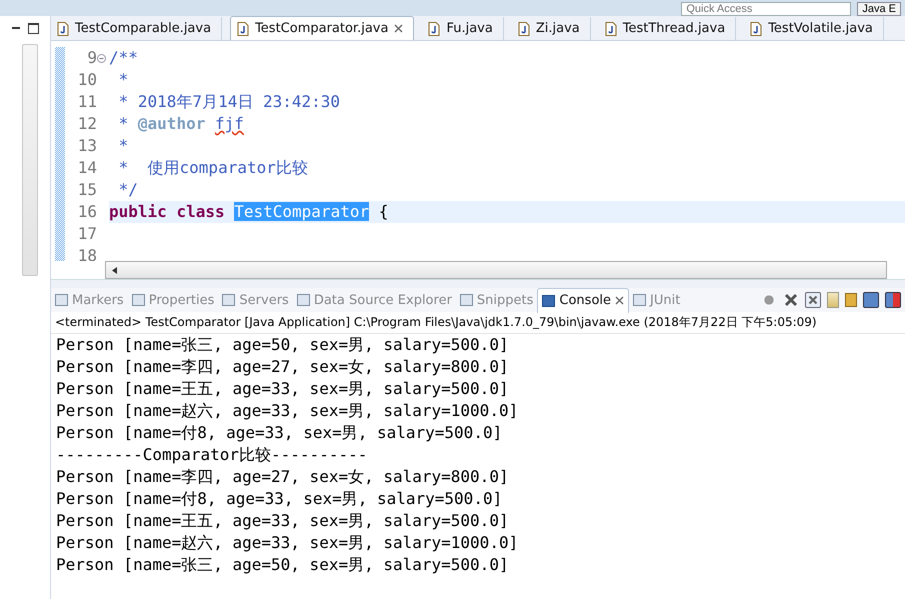  What do you see at coordinates (136, 28) in the screenshot?
I see `editor-tab: TestComparable.java` at bounding box center [136, 28].